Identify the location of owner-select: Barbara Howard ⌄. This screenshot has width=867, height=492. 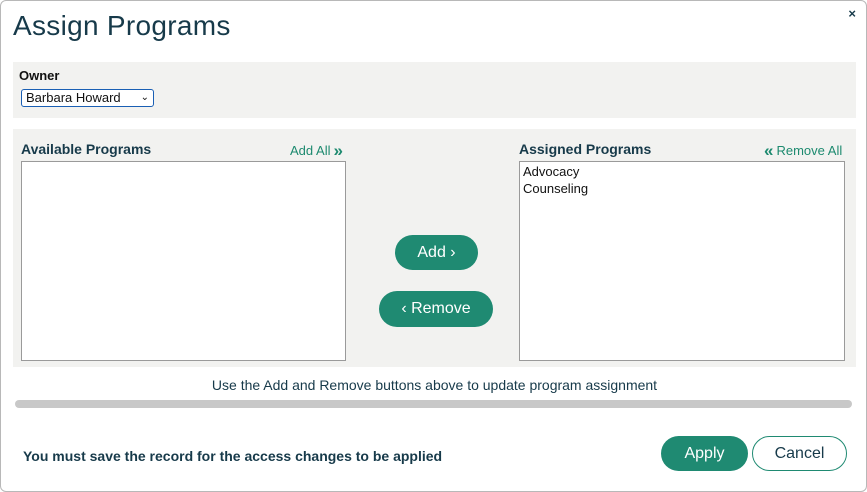
(87, 98).